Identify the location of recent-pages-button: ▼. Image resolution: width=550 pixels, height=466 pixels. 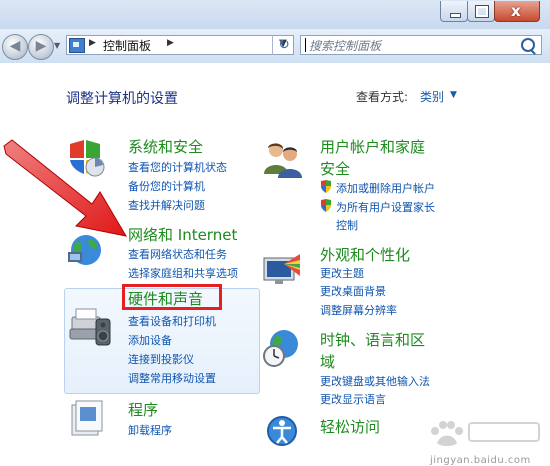
(59, 46).